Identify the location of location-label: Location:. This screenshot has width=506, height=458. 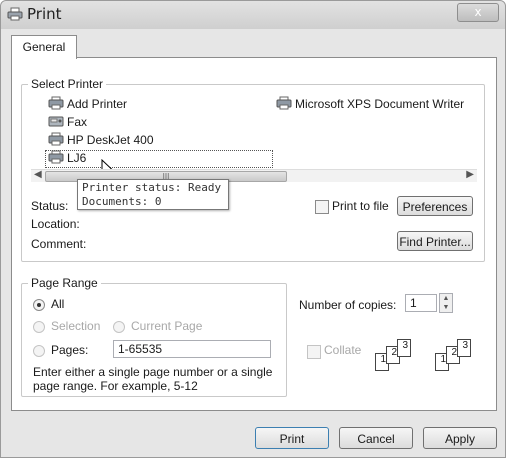
(55, 224).